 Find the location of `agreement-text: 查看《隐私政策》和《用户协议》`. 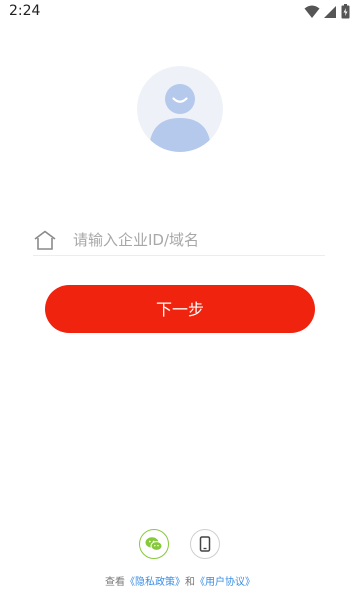

agreement-text: 查看《隐私政策》和《用户协议》 is located at coordinates (180, 580).